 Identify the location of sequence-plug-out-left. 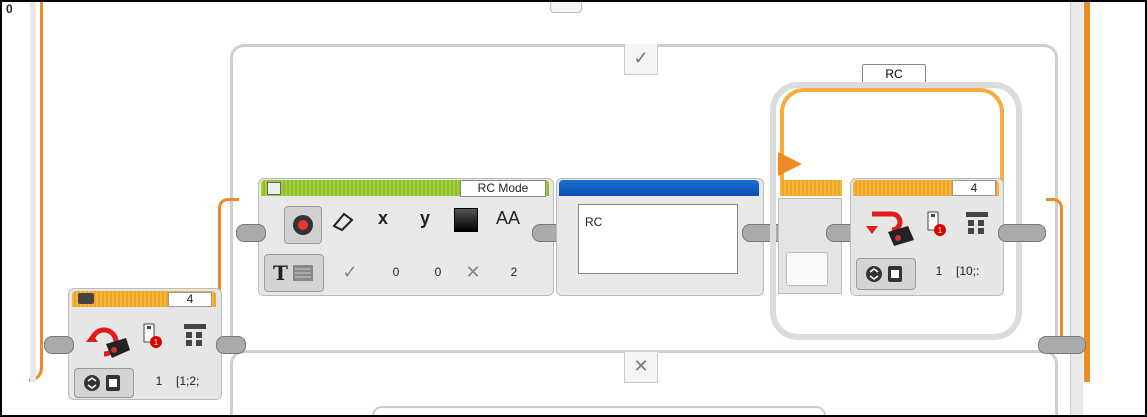
(231, 345).